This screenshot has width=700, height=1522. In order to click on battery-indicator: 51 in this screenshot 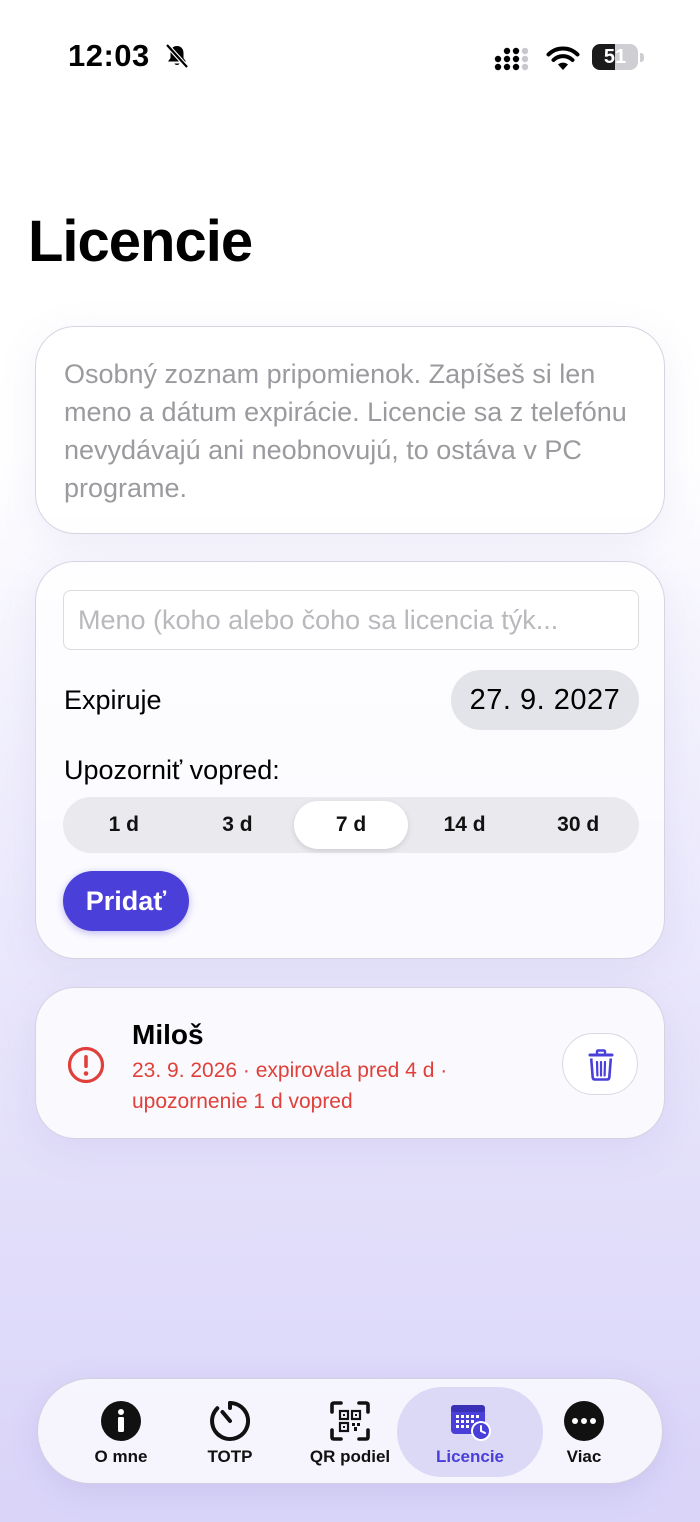, I will do `click(618, 57)`.